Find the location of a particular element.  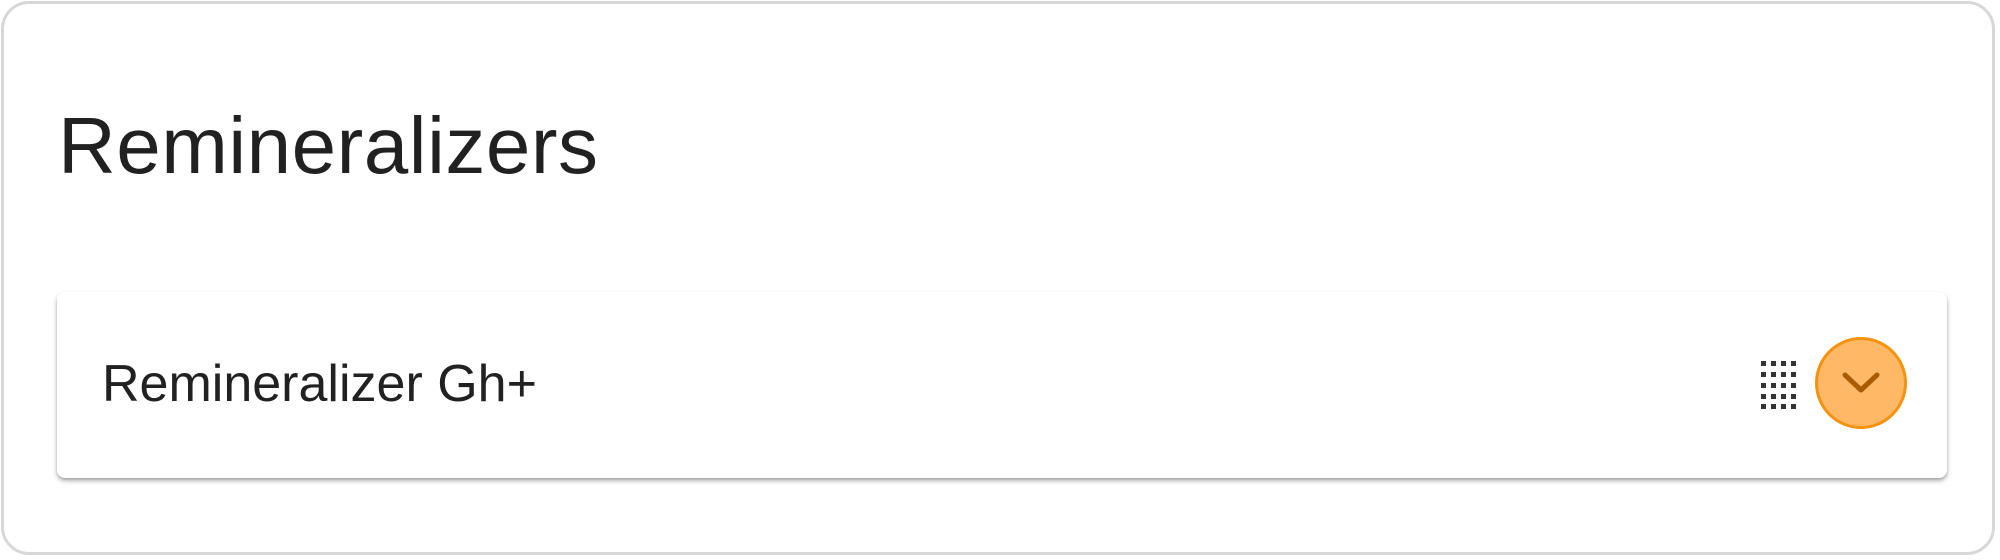

item-title: Remineralizer Gh+ is located at coordinates (319, 384).